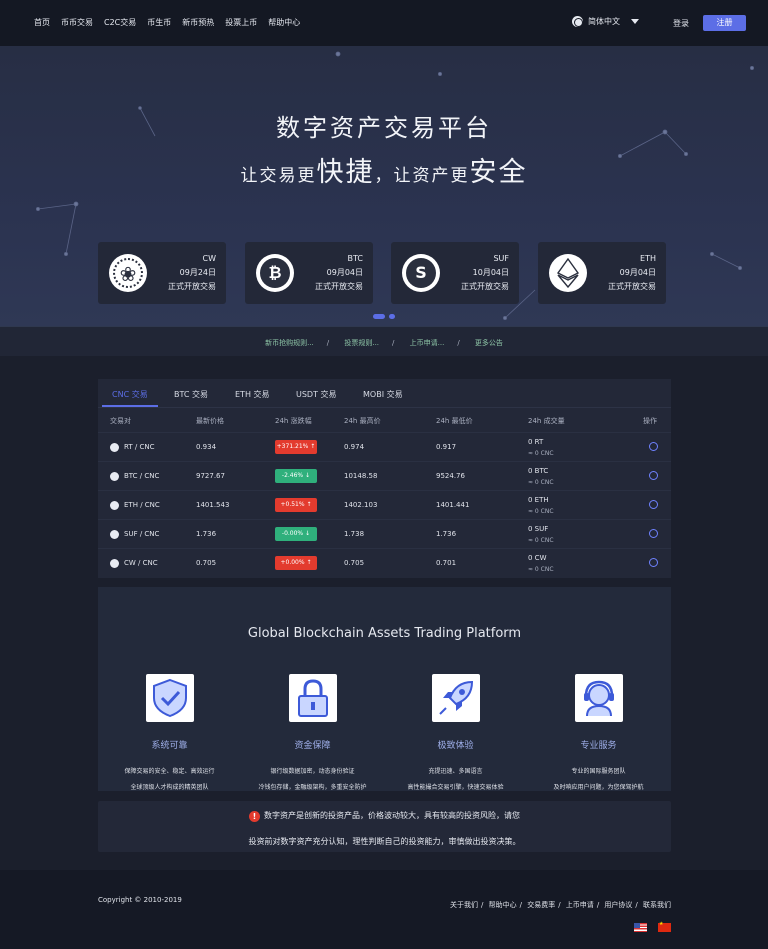  Describe the element at coordinates (339, 273) in the screenshot. I see `coin-card-text: BTC 09月04日 正式开放交易` at that location.